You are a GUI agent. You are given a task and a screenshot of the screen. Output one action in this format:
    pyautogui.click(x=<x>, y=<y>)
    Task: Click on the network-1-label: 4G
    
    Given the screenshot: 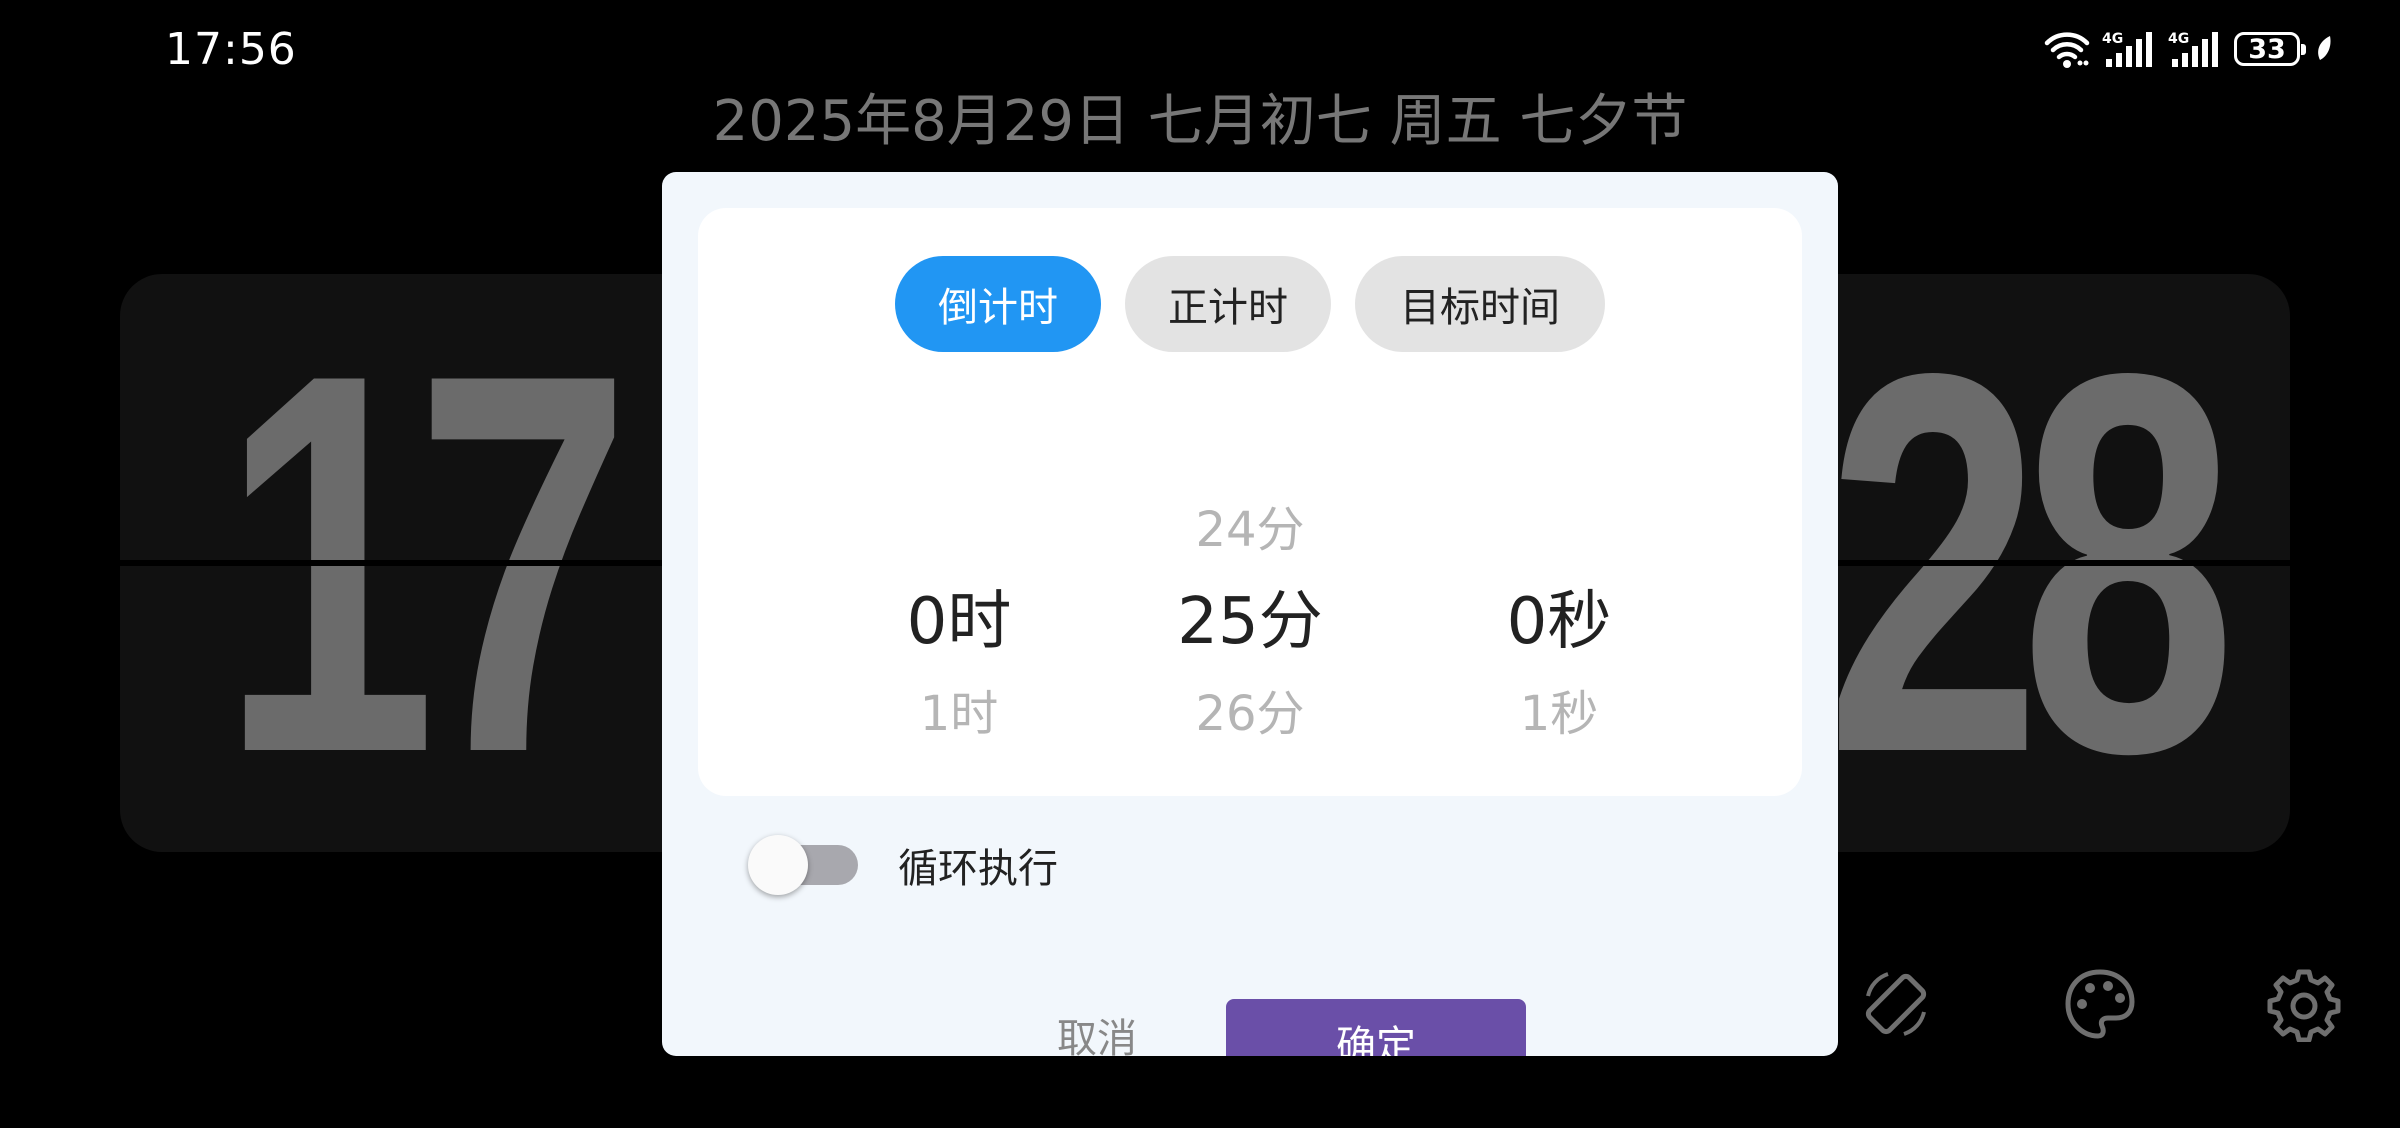 What is the action you would take?
    pyautogui.click(x=2112, y=39)
    